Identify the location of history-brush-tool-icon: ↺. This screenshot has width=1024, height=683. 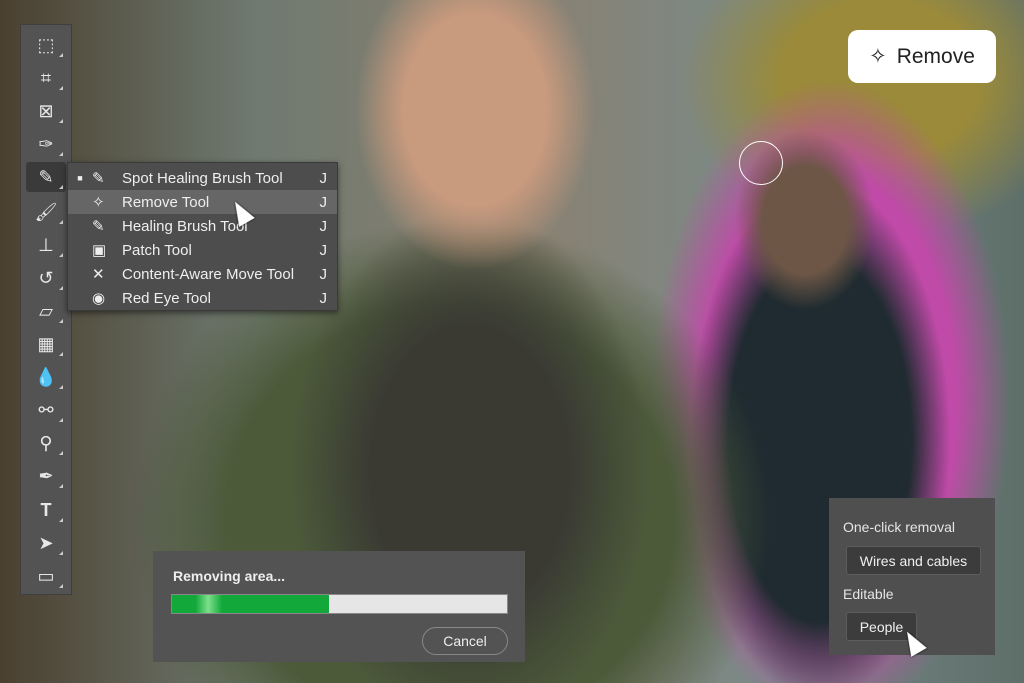
(46, 278).